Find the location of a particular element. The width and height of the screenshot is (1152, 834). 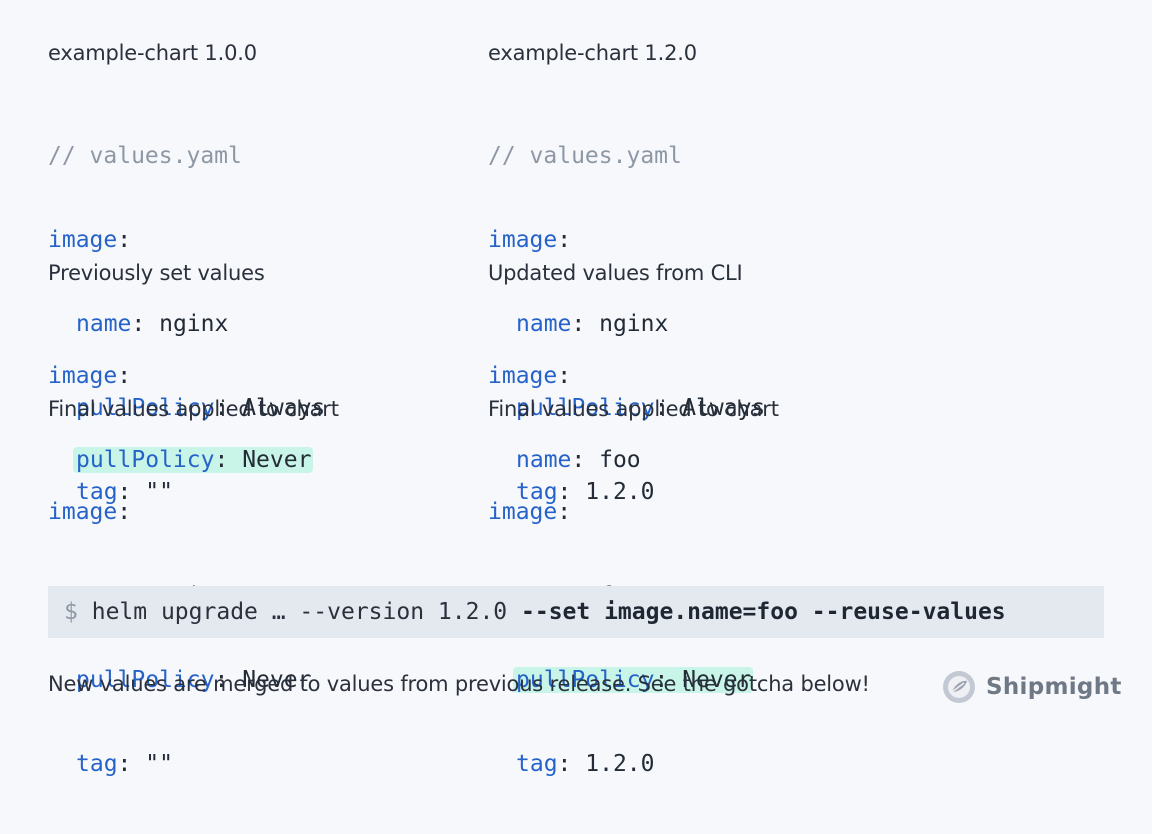

command-flags: --set image.name=foo --reuse-values is located at coordinates (763, 612).